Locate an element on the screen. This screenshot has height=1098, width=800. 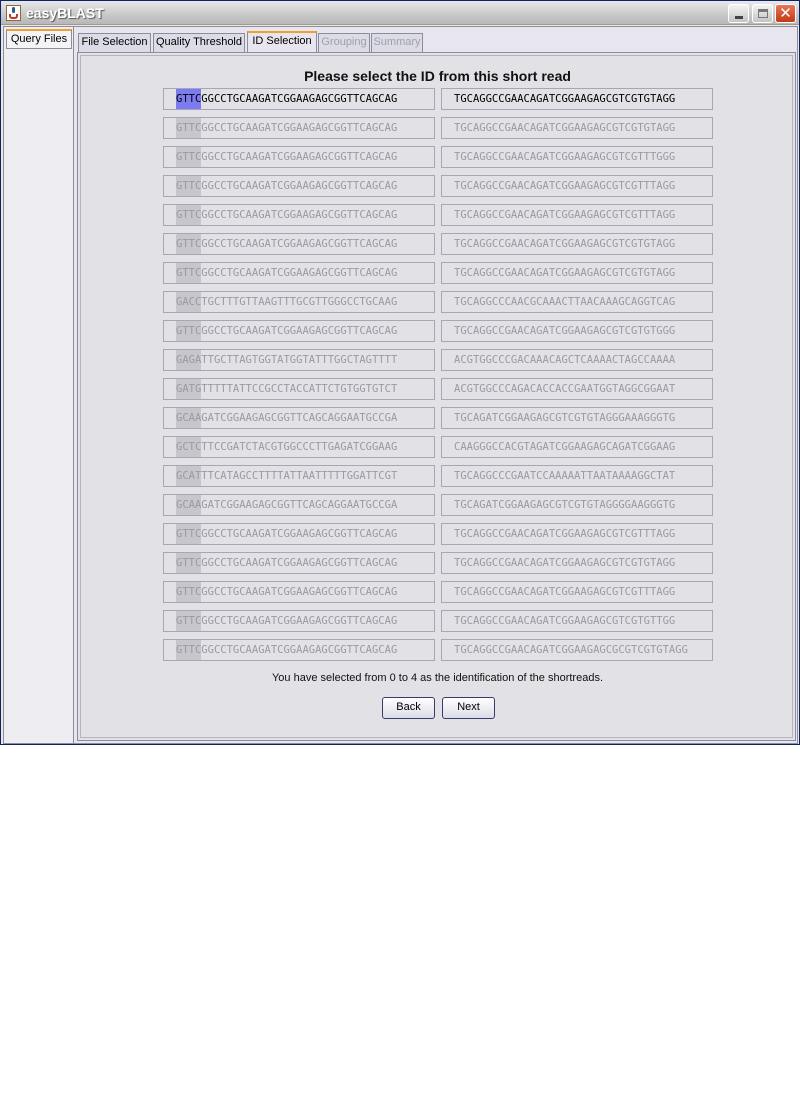
read-left-field: GACCTGCTTTGTTAAGTTTGCGTTGGGCCTGCAAG is located at coordinates (299, 302).